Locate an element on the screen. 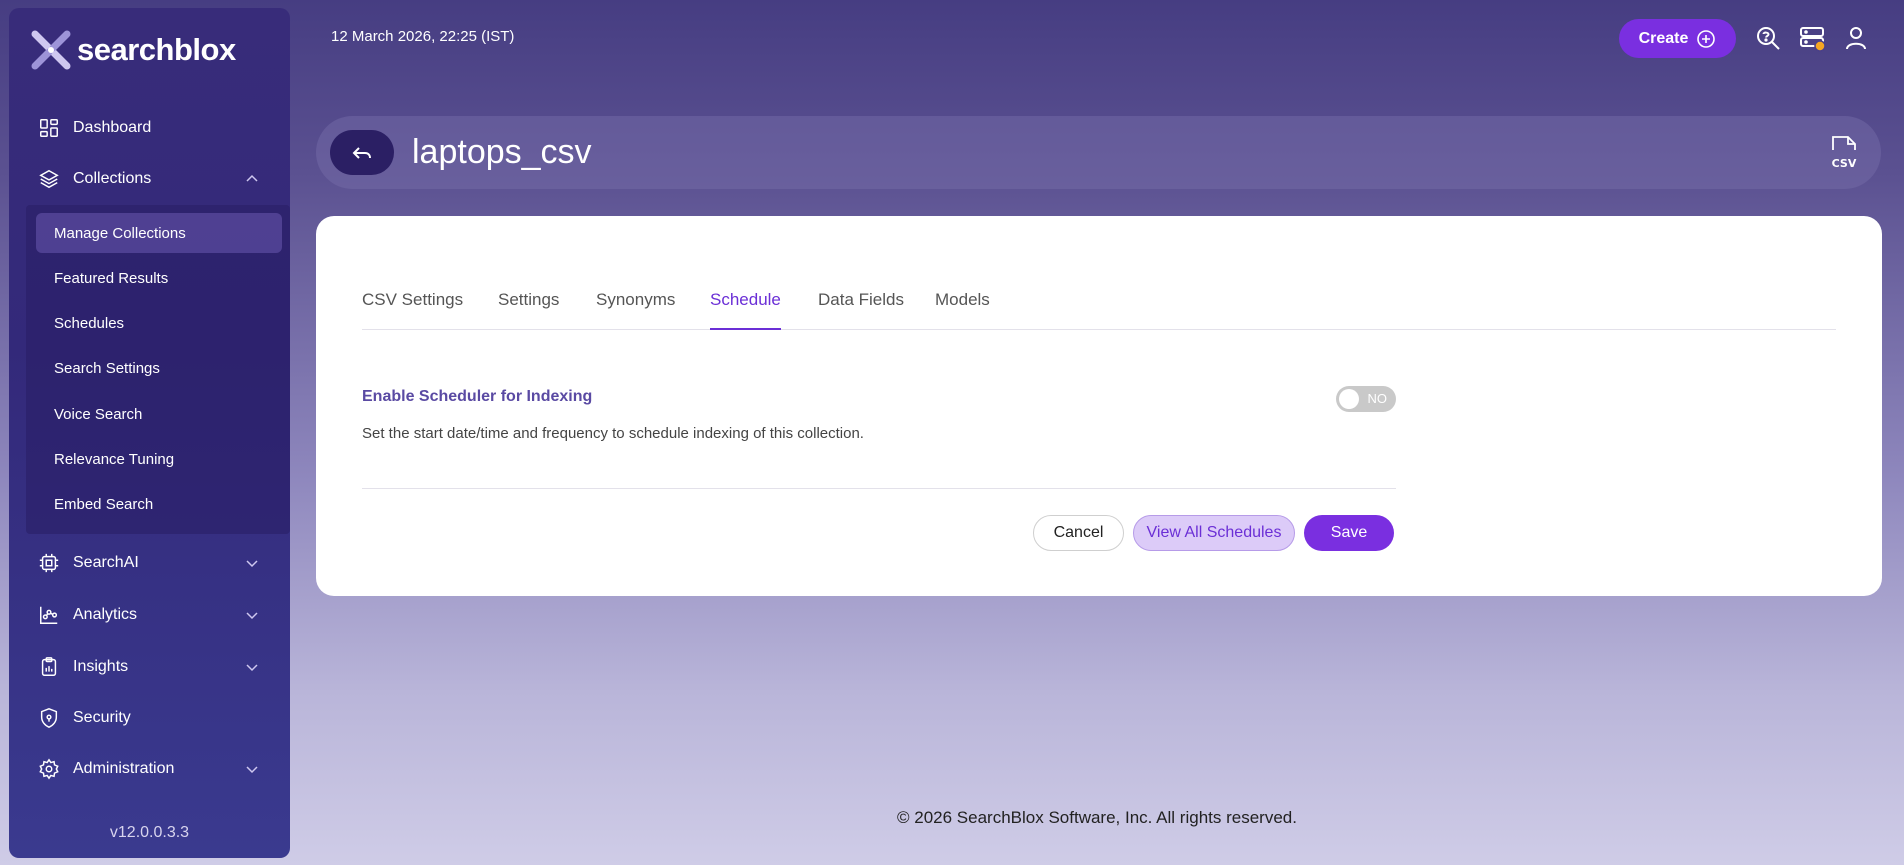 The height and width of the screenshot is (865, 1904). csv-icon-label: CSV is located at coordinates (1844, 163).